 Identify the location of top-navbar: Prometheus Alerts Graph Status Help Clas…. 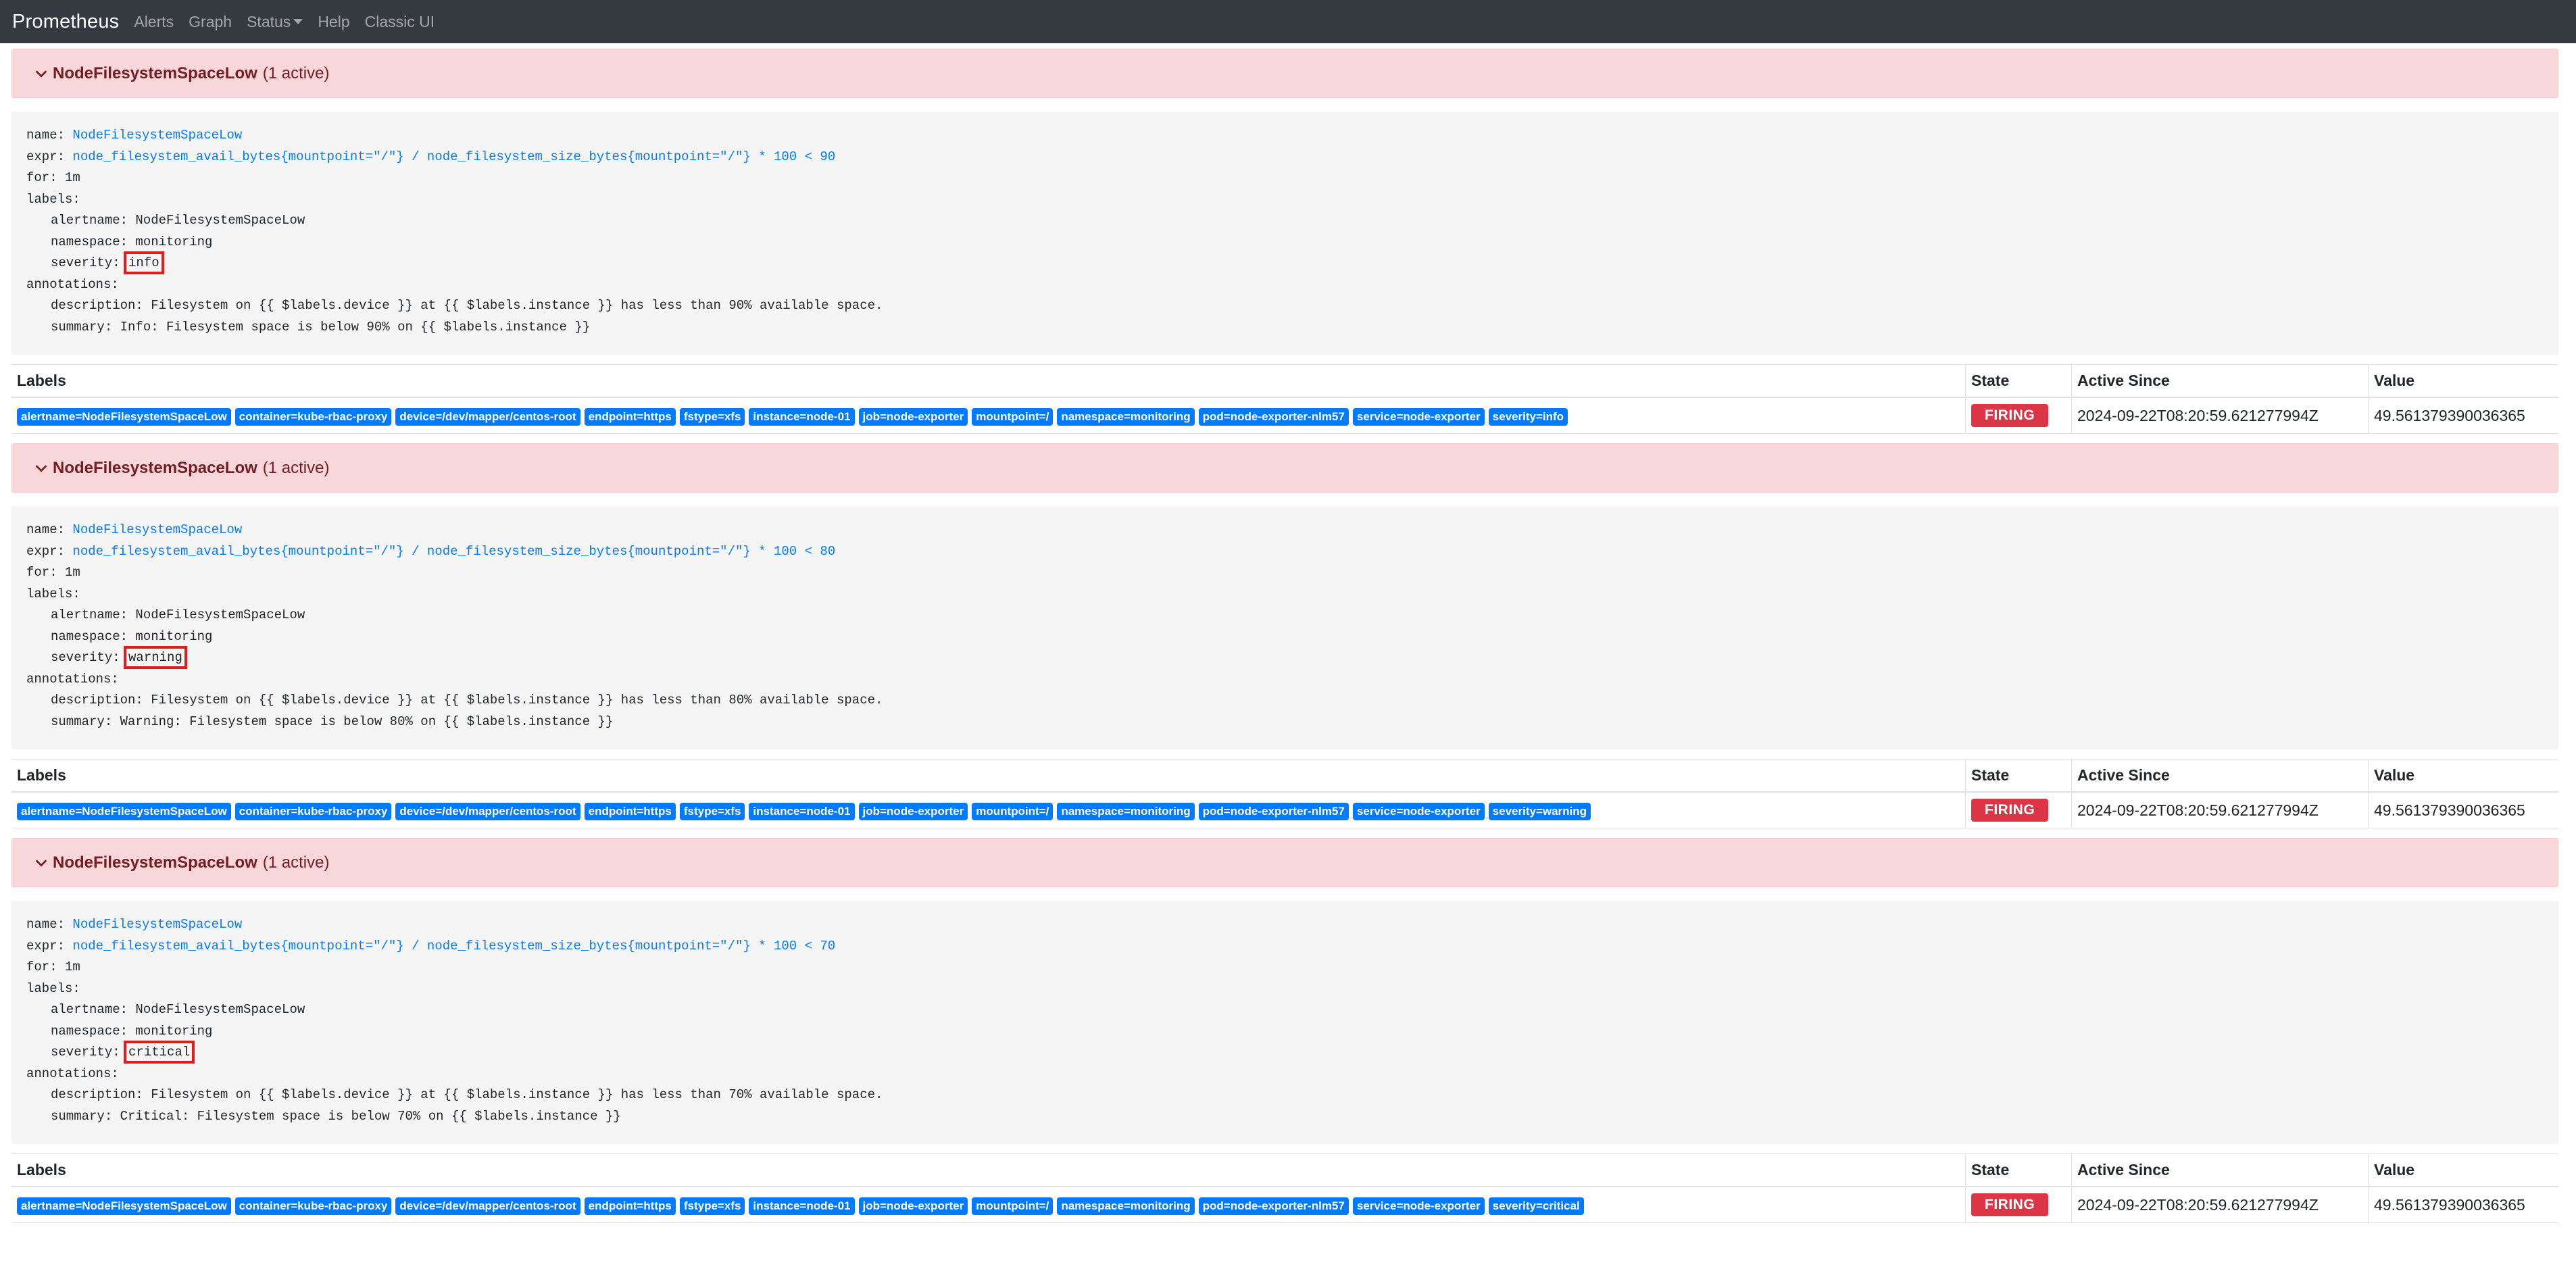
(1288, 21).